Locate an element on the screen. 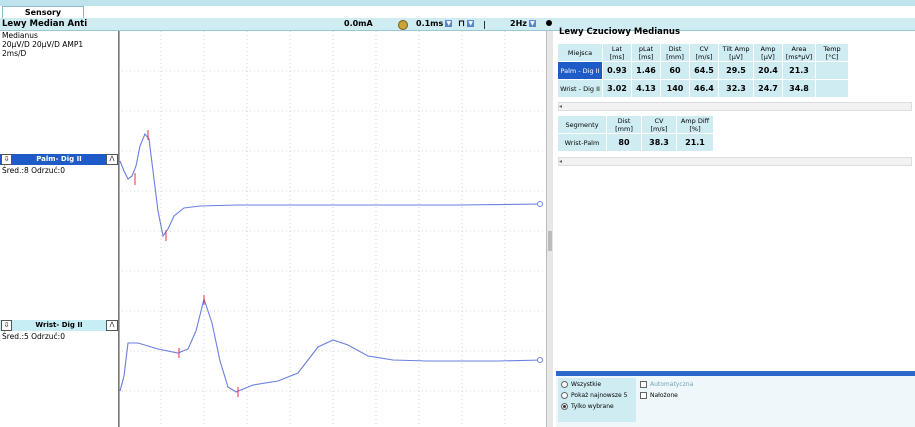  cell-dist: 80 is located at coordinates (624, 142).